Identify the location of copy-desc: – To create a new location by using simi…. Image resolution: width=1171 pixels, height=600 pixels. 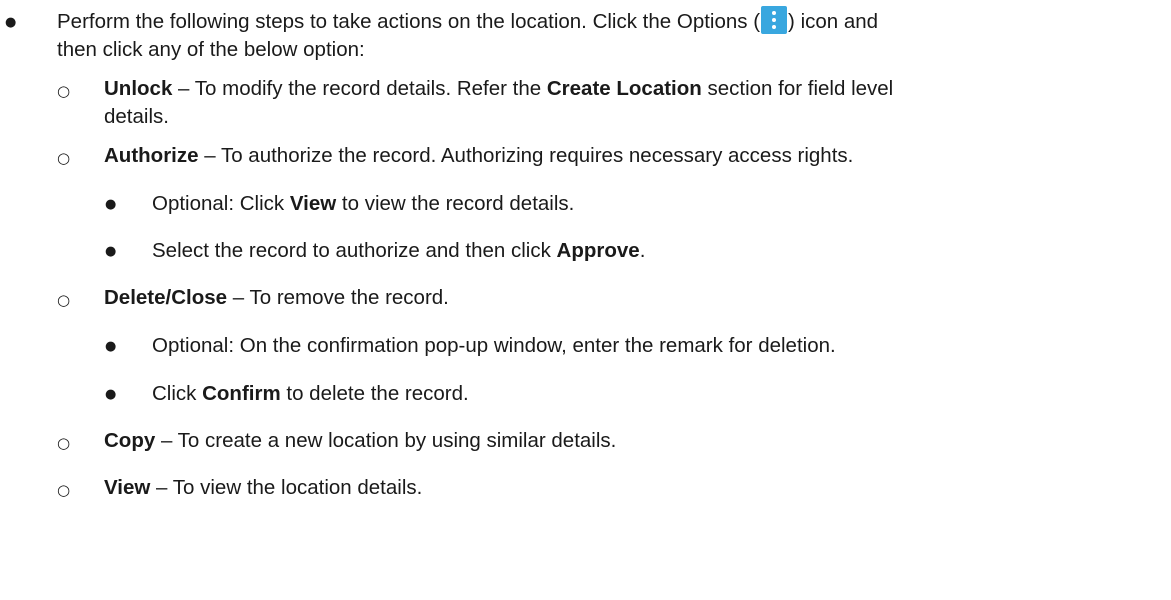
(386, 440).